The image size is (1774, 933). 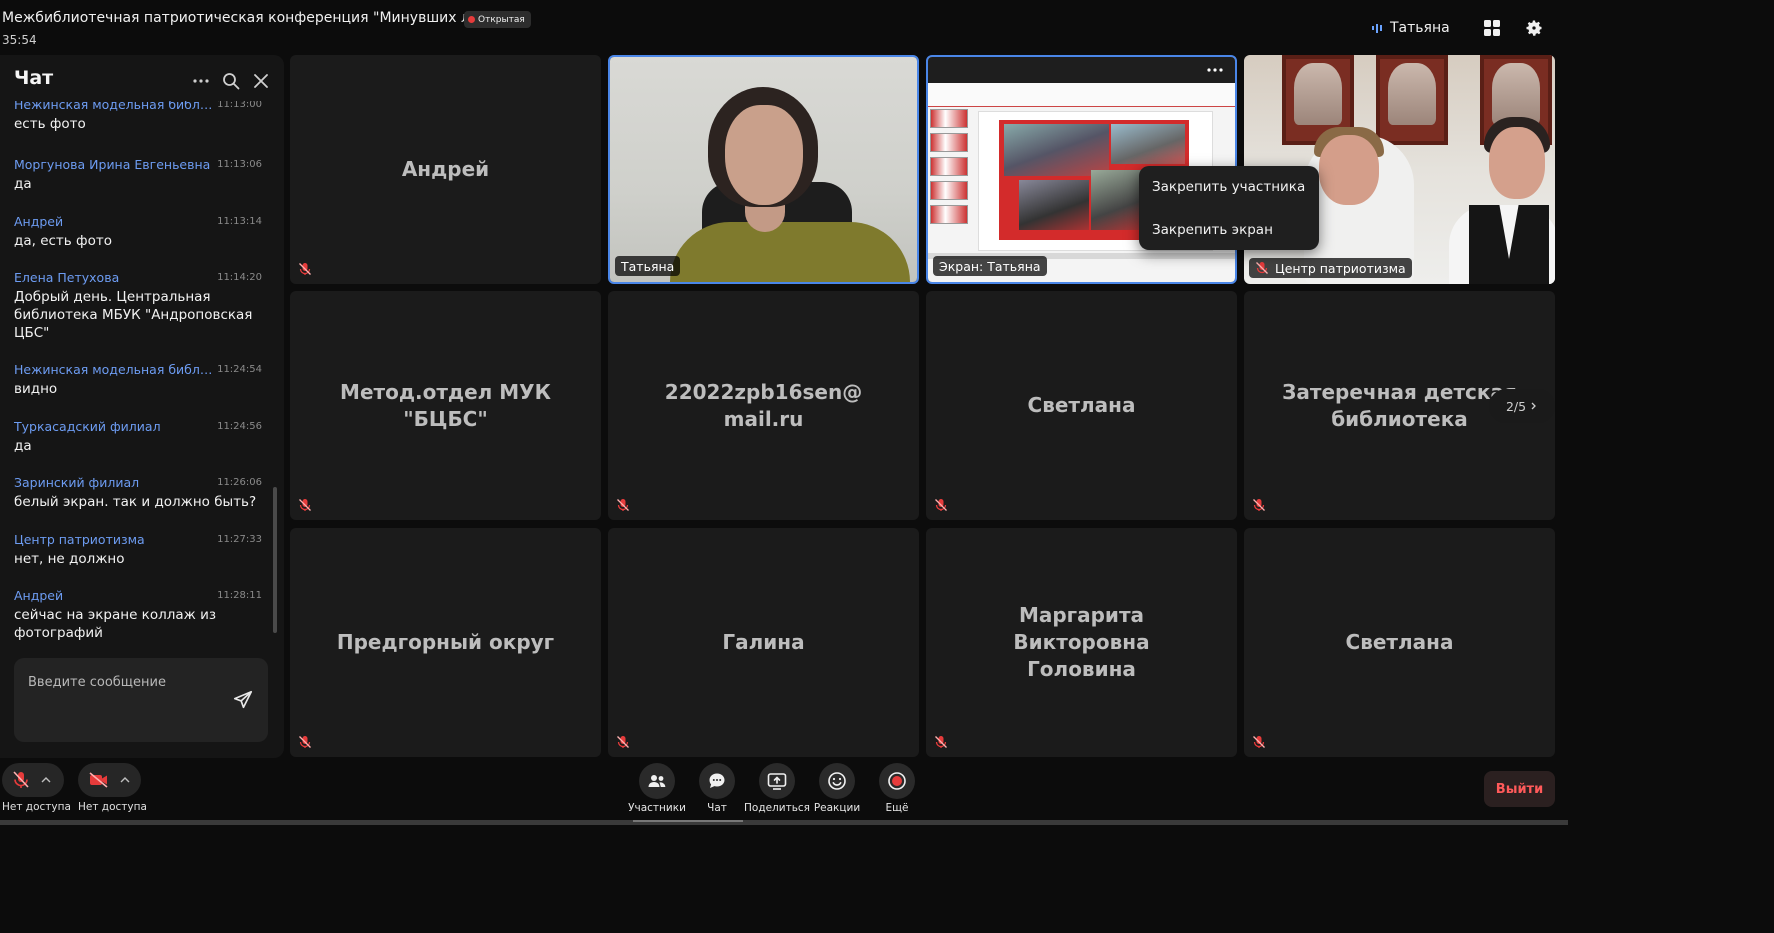 I want to click on message-author: Моргунова Ирина Евгеньевна, so click(x=112, y=164).